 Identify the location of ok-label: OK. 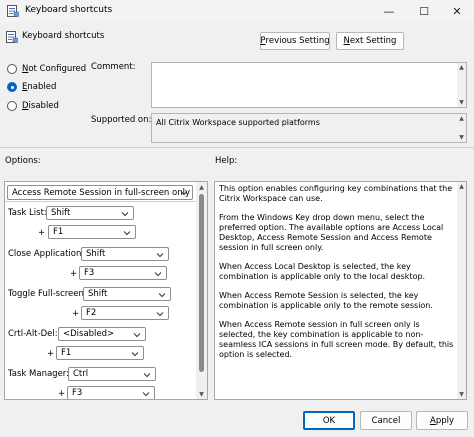
(329, 420).